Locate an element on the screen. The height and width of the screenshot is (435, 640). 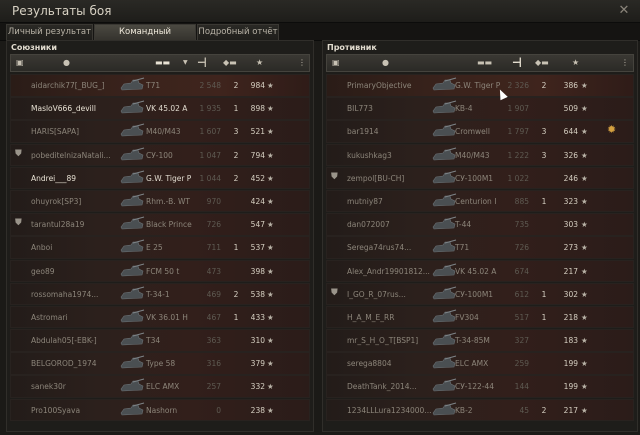
table-row: mr_S_H_O_T[BSP1] T-34-85M 327 183 ★ is located at coordinates (480, 340).